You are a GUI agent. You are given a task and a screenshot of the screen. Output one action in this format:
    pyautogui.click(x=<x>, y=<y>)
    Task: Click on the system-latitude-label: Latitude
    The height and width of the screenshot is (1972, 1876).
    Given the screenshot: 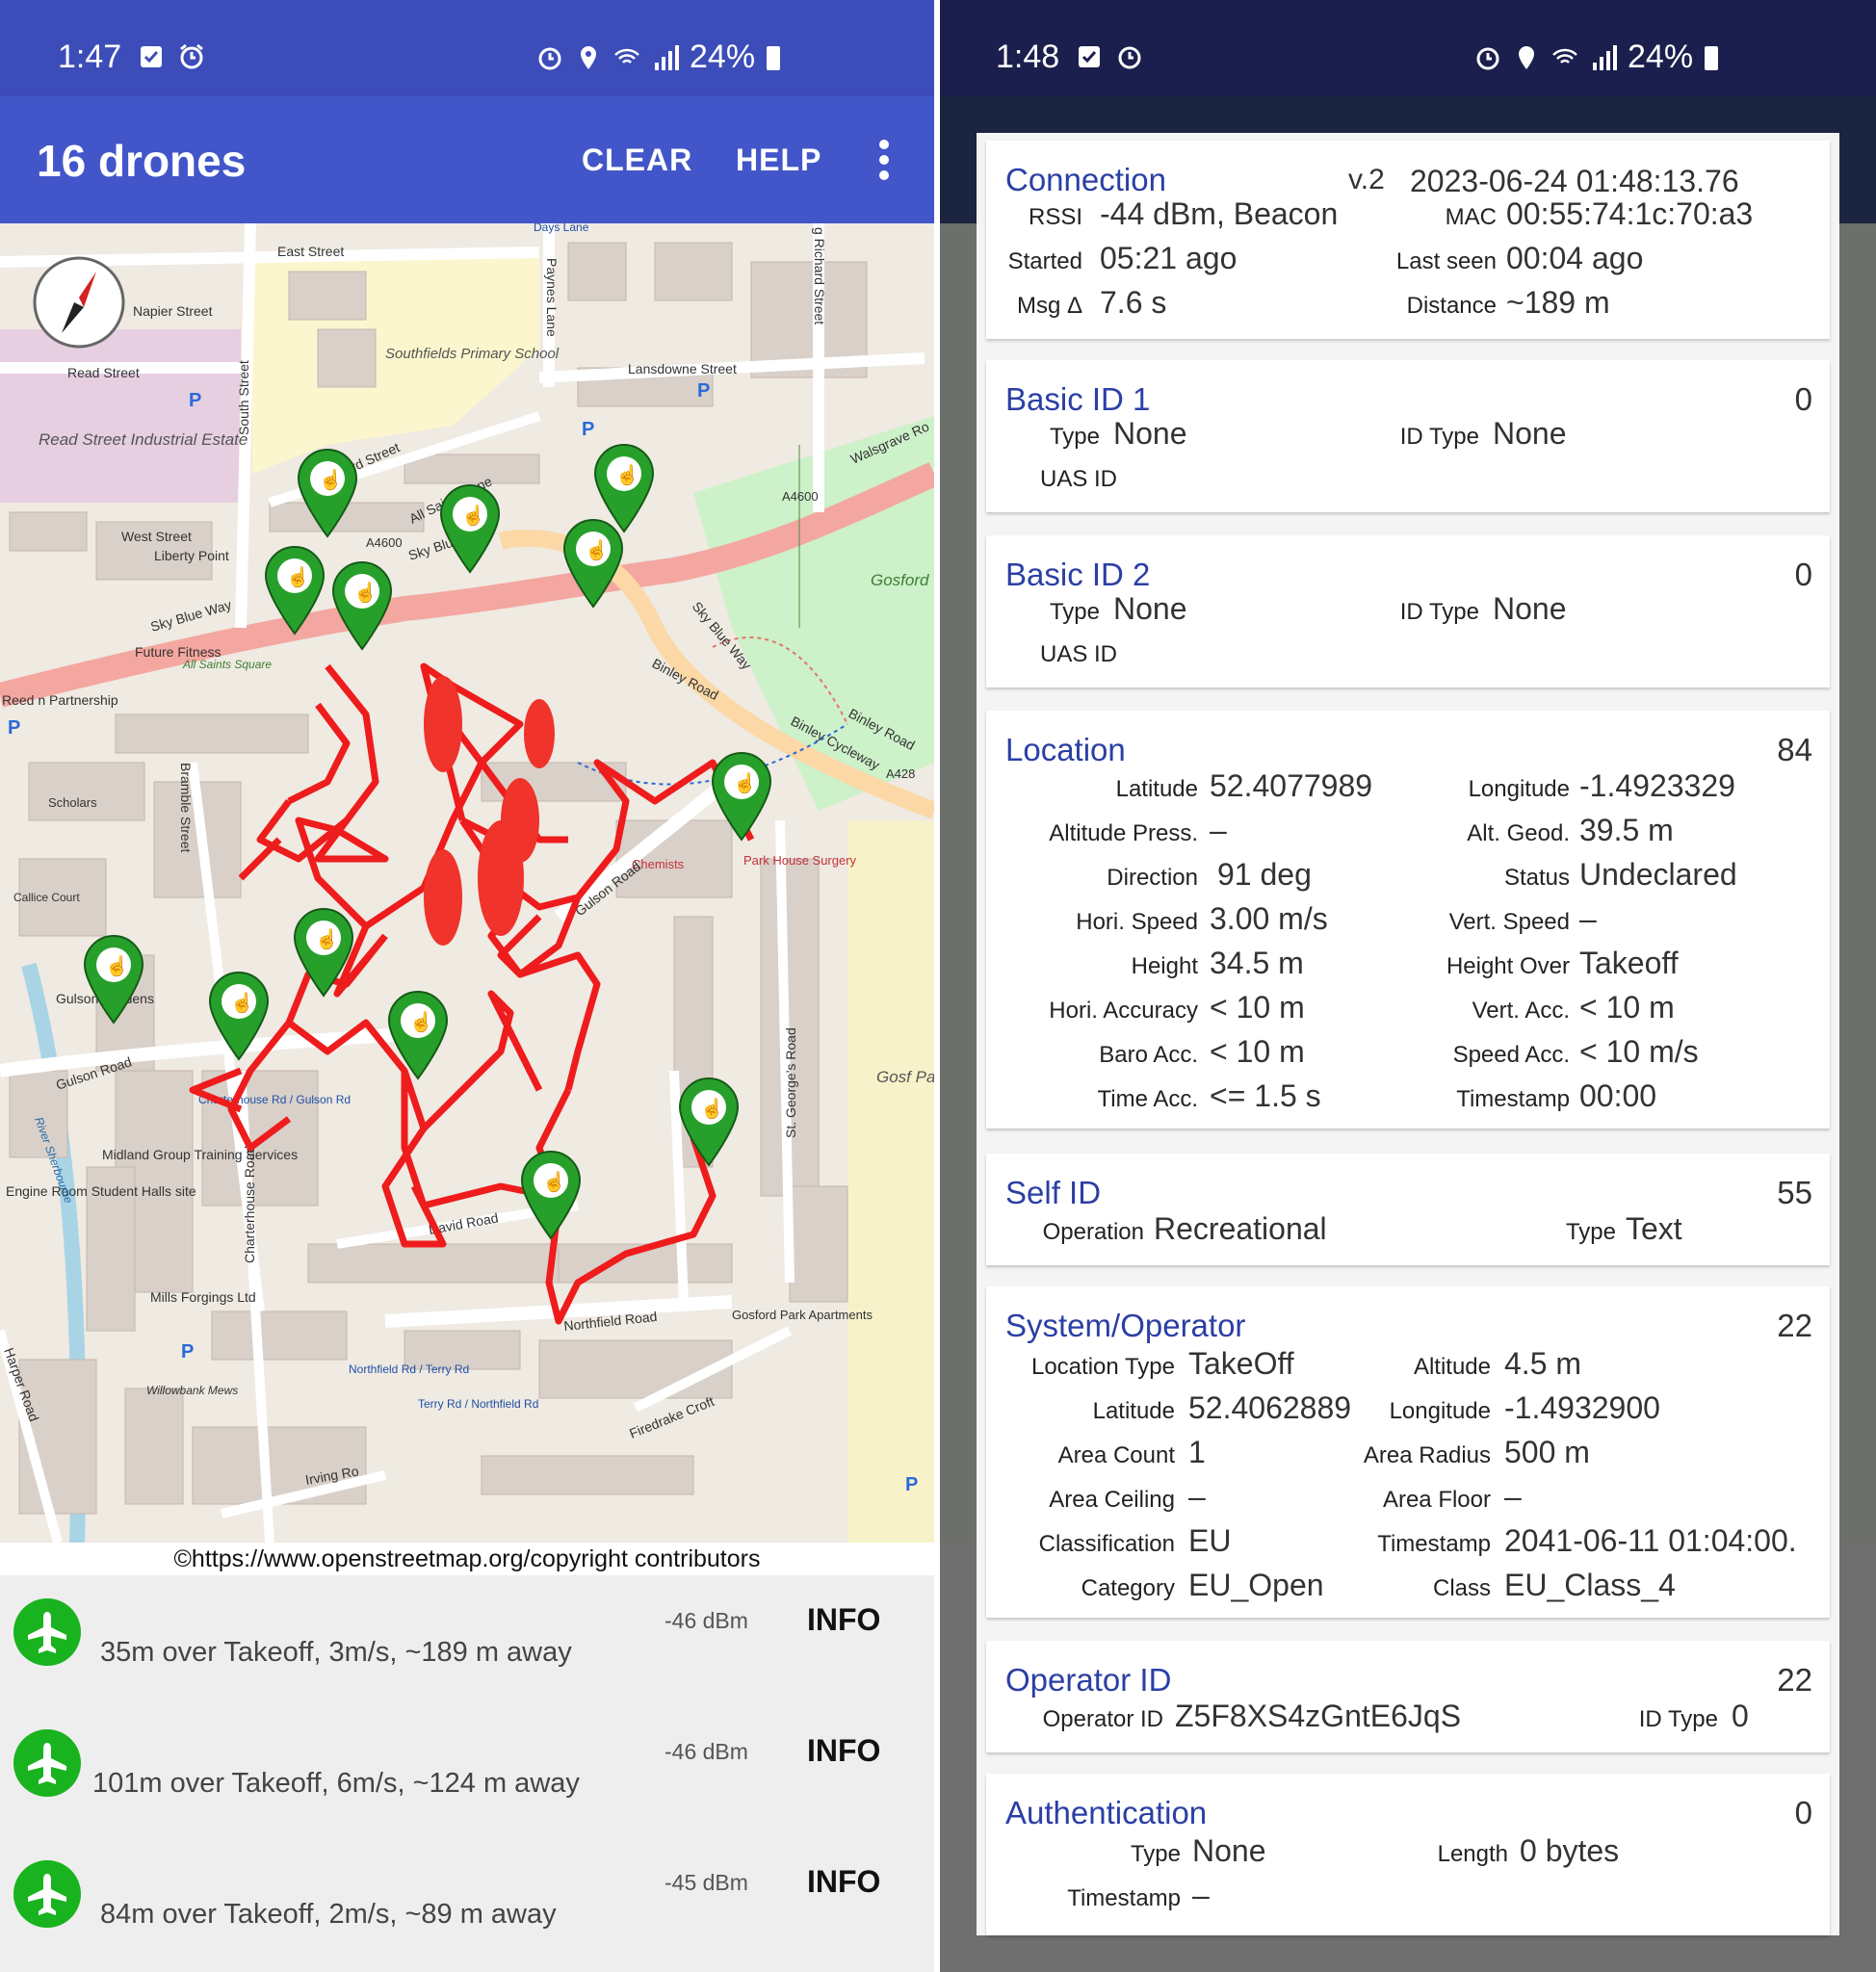 What is the action you would take?
    pyautogui.click(x=1134, y=1411)
    